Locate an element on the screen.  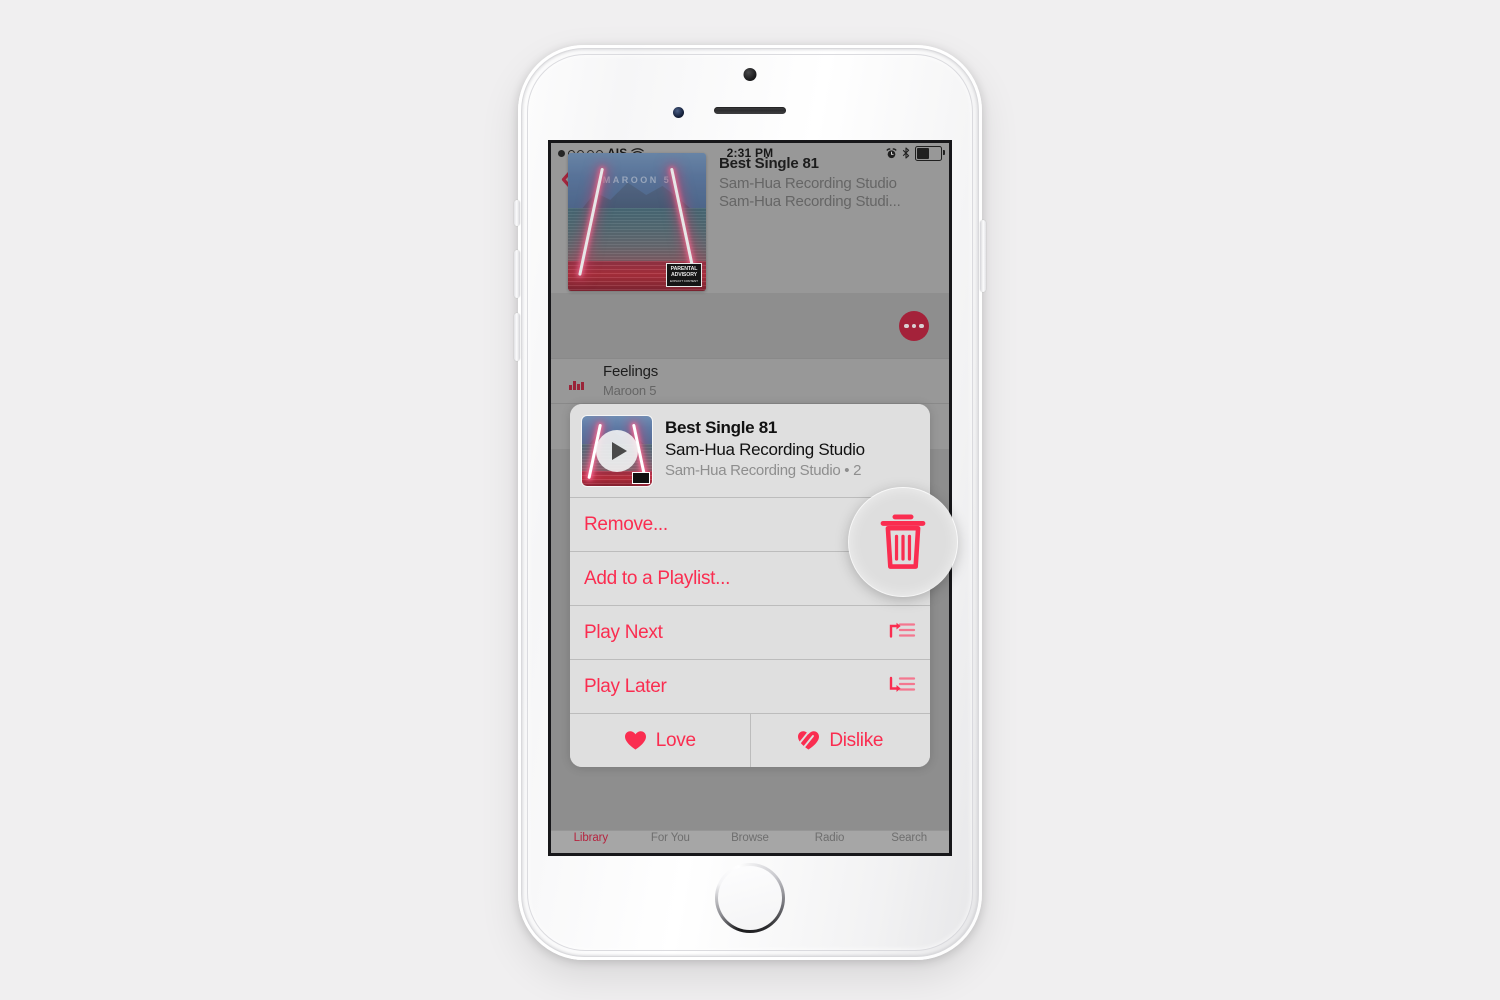
home-button is located at coordinates (750, 898).